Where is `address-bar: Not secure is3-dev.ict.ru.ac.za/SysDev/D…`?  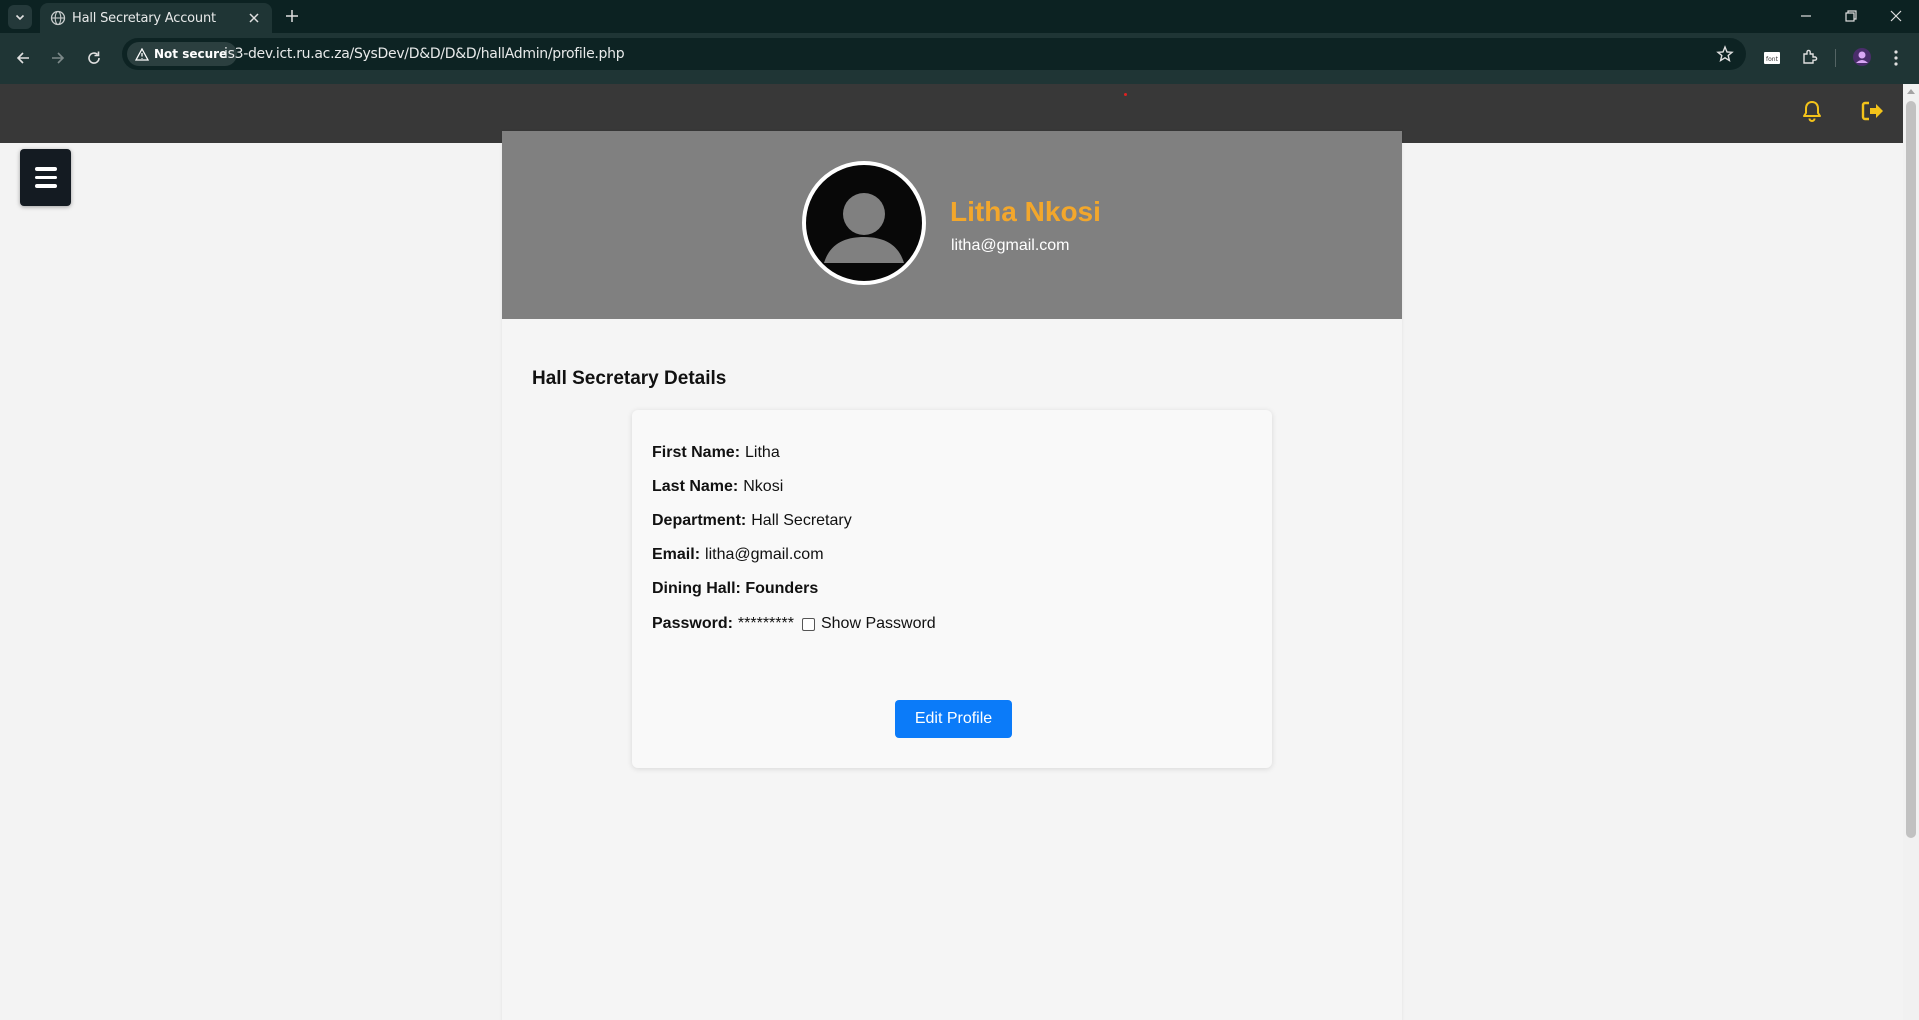 address-bar: Not secure is3-dev.ict.ru.ac.za/SysDev/D… is located at coordinates (934, 54).